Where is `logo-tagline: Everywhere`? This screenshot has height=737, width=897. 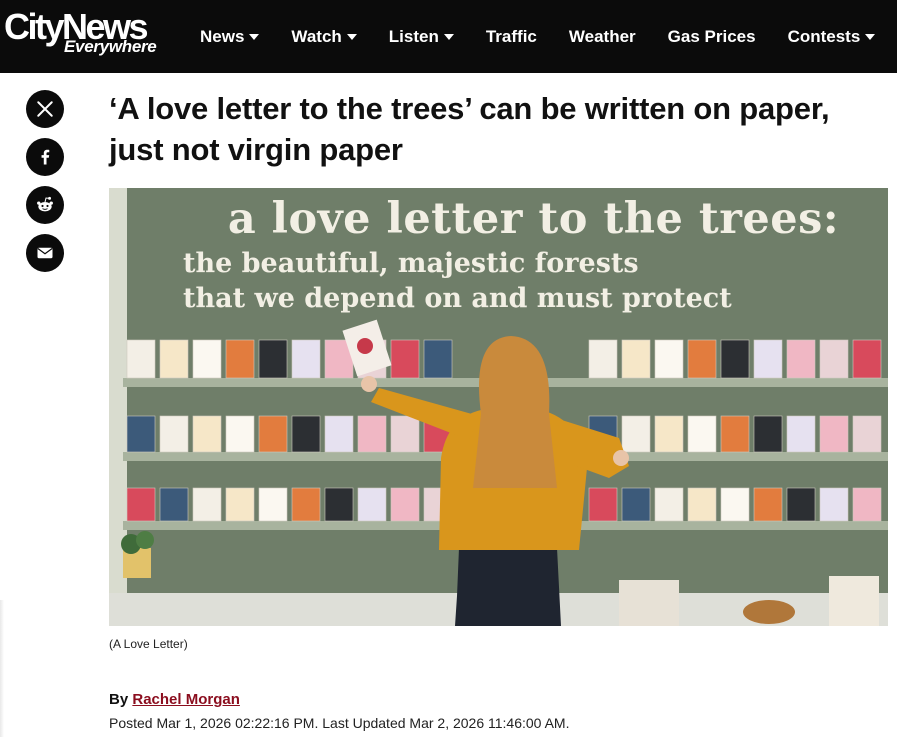 logo-tagline: Everywhere is located at coordinates (110, 46).